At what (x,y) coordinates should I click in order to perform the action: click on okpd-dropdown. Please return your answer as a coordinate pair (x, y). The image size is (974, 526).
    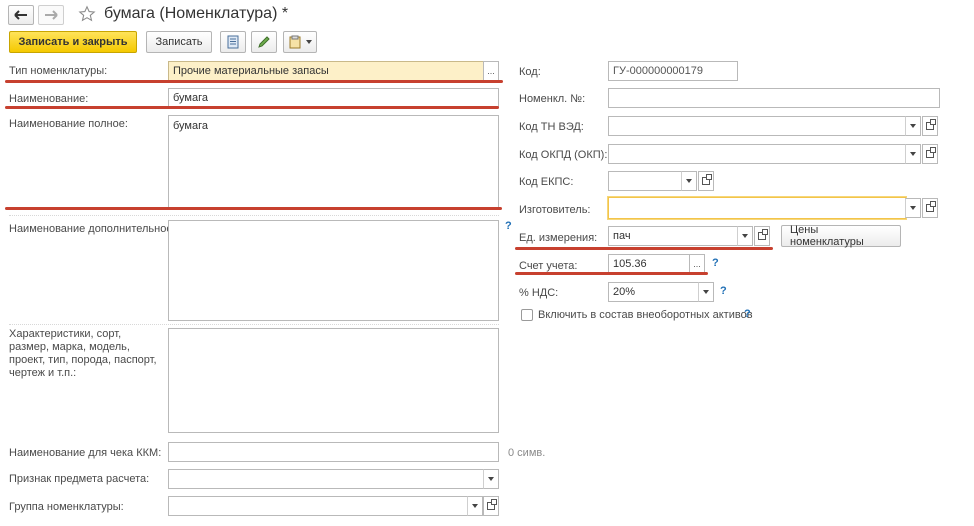
    Looking at the image, I should click on (913, 154).